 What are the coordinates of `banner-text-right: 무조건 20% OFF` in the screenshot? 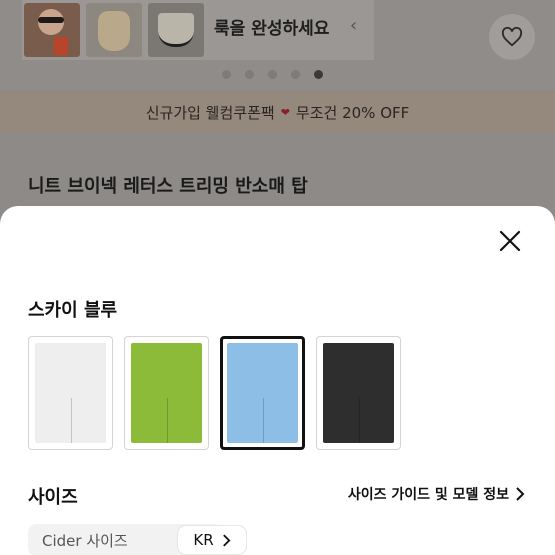 It's located at (352, 112).